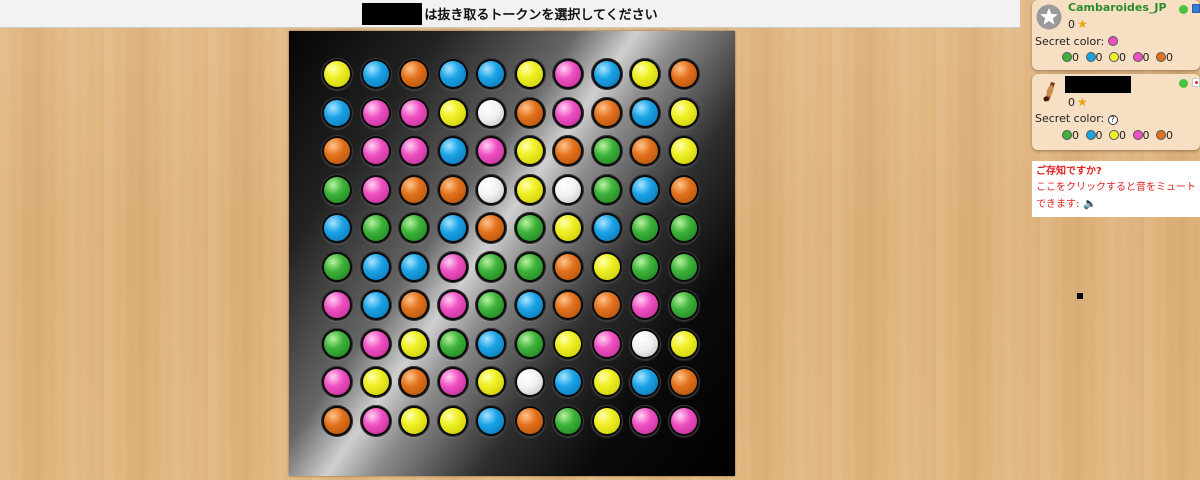  I want to click on speaker-mute-icon: 🔈, so click(1090, 204).